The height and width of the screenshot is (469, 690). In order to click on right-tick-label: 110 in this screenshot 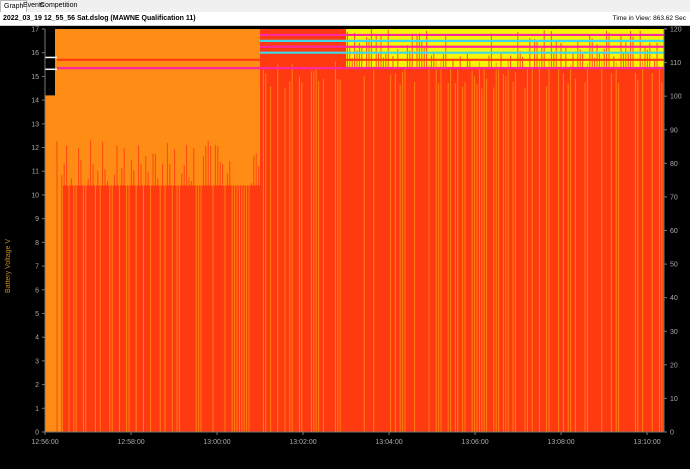, I will do `click(675, 63)`.